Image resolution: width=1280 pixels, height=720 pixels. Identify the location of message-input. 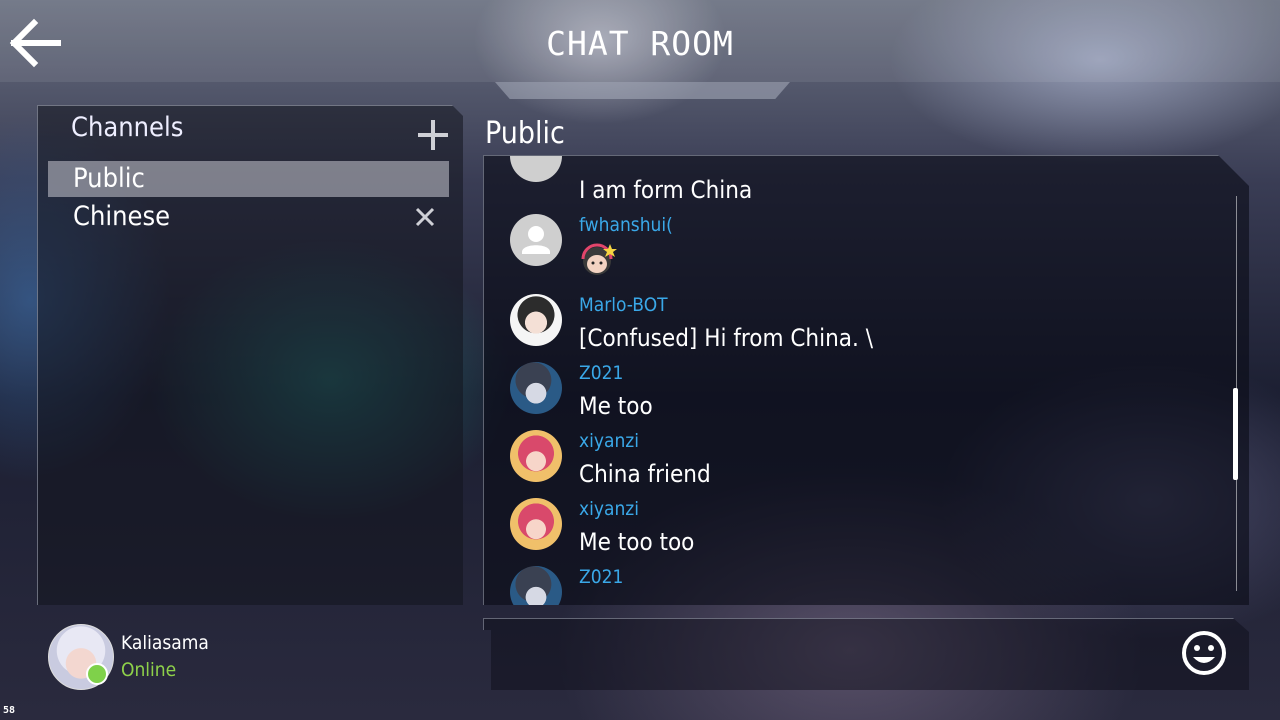
(866, 654).